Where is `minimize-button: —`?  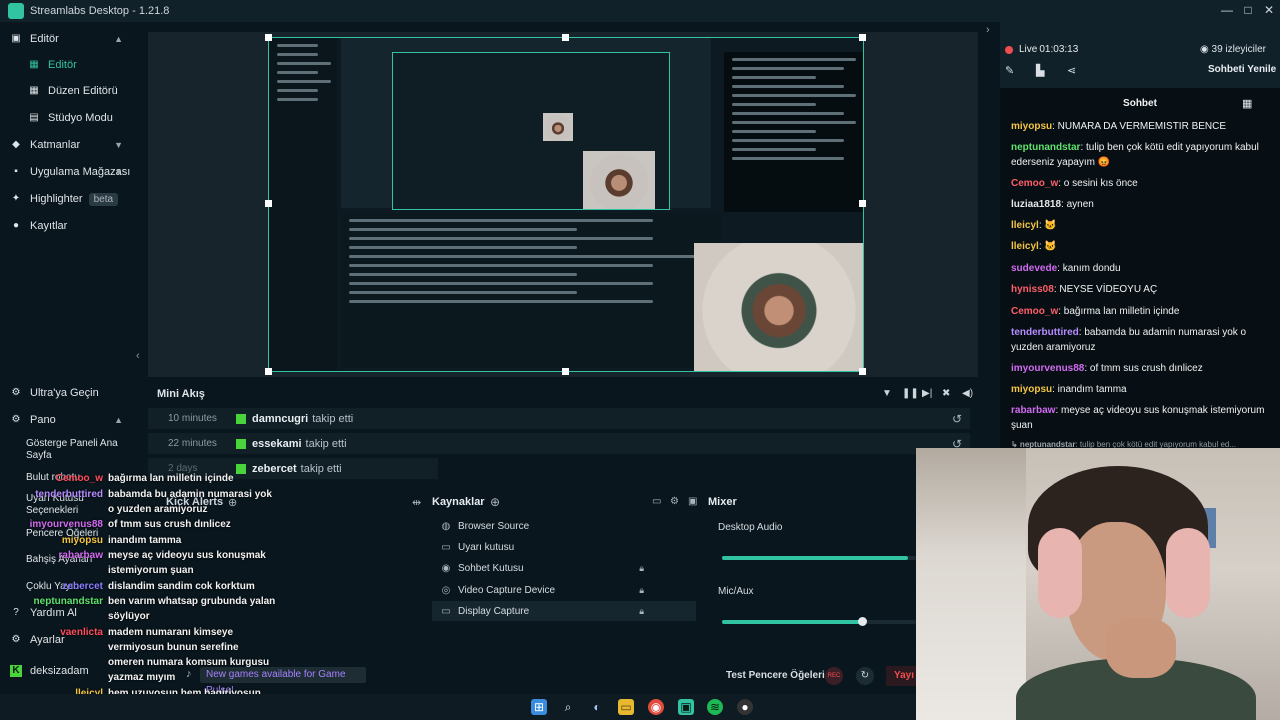
minimize-button: — is located at coordinates (1227, 10).